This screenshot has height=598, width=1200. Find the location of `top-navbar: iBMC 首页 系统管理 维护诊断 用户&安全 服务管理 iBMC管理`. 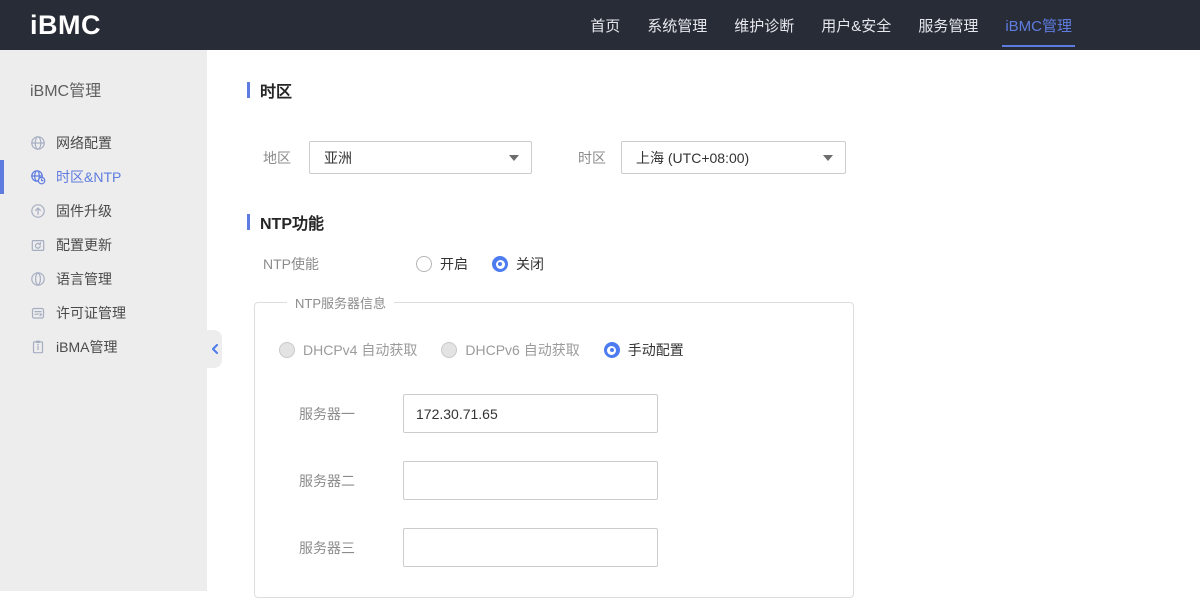

top-navbar: iBMC 首页 系统管理 维护诊断 用户&安全 服务管理 iBMC管理 is located at coordinates (600, 25).